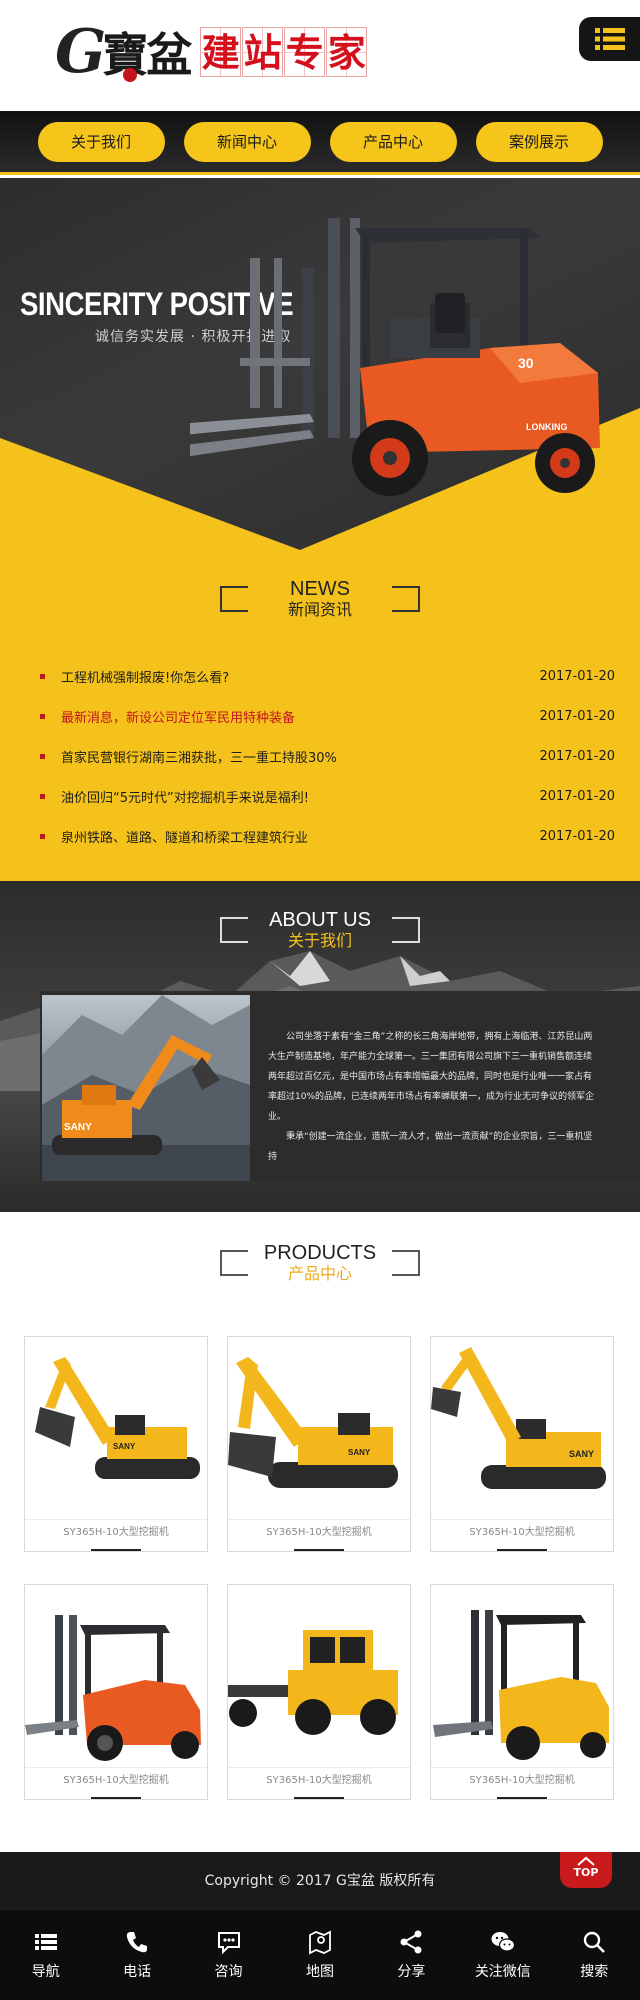  I want to click on menu-icon, so click(609, 39).